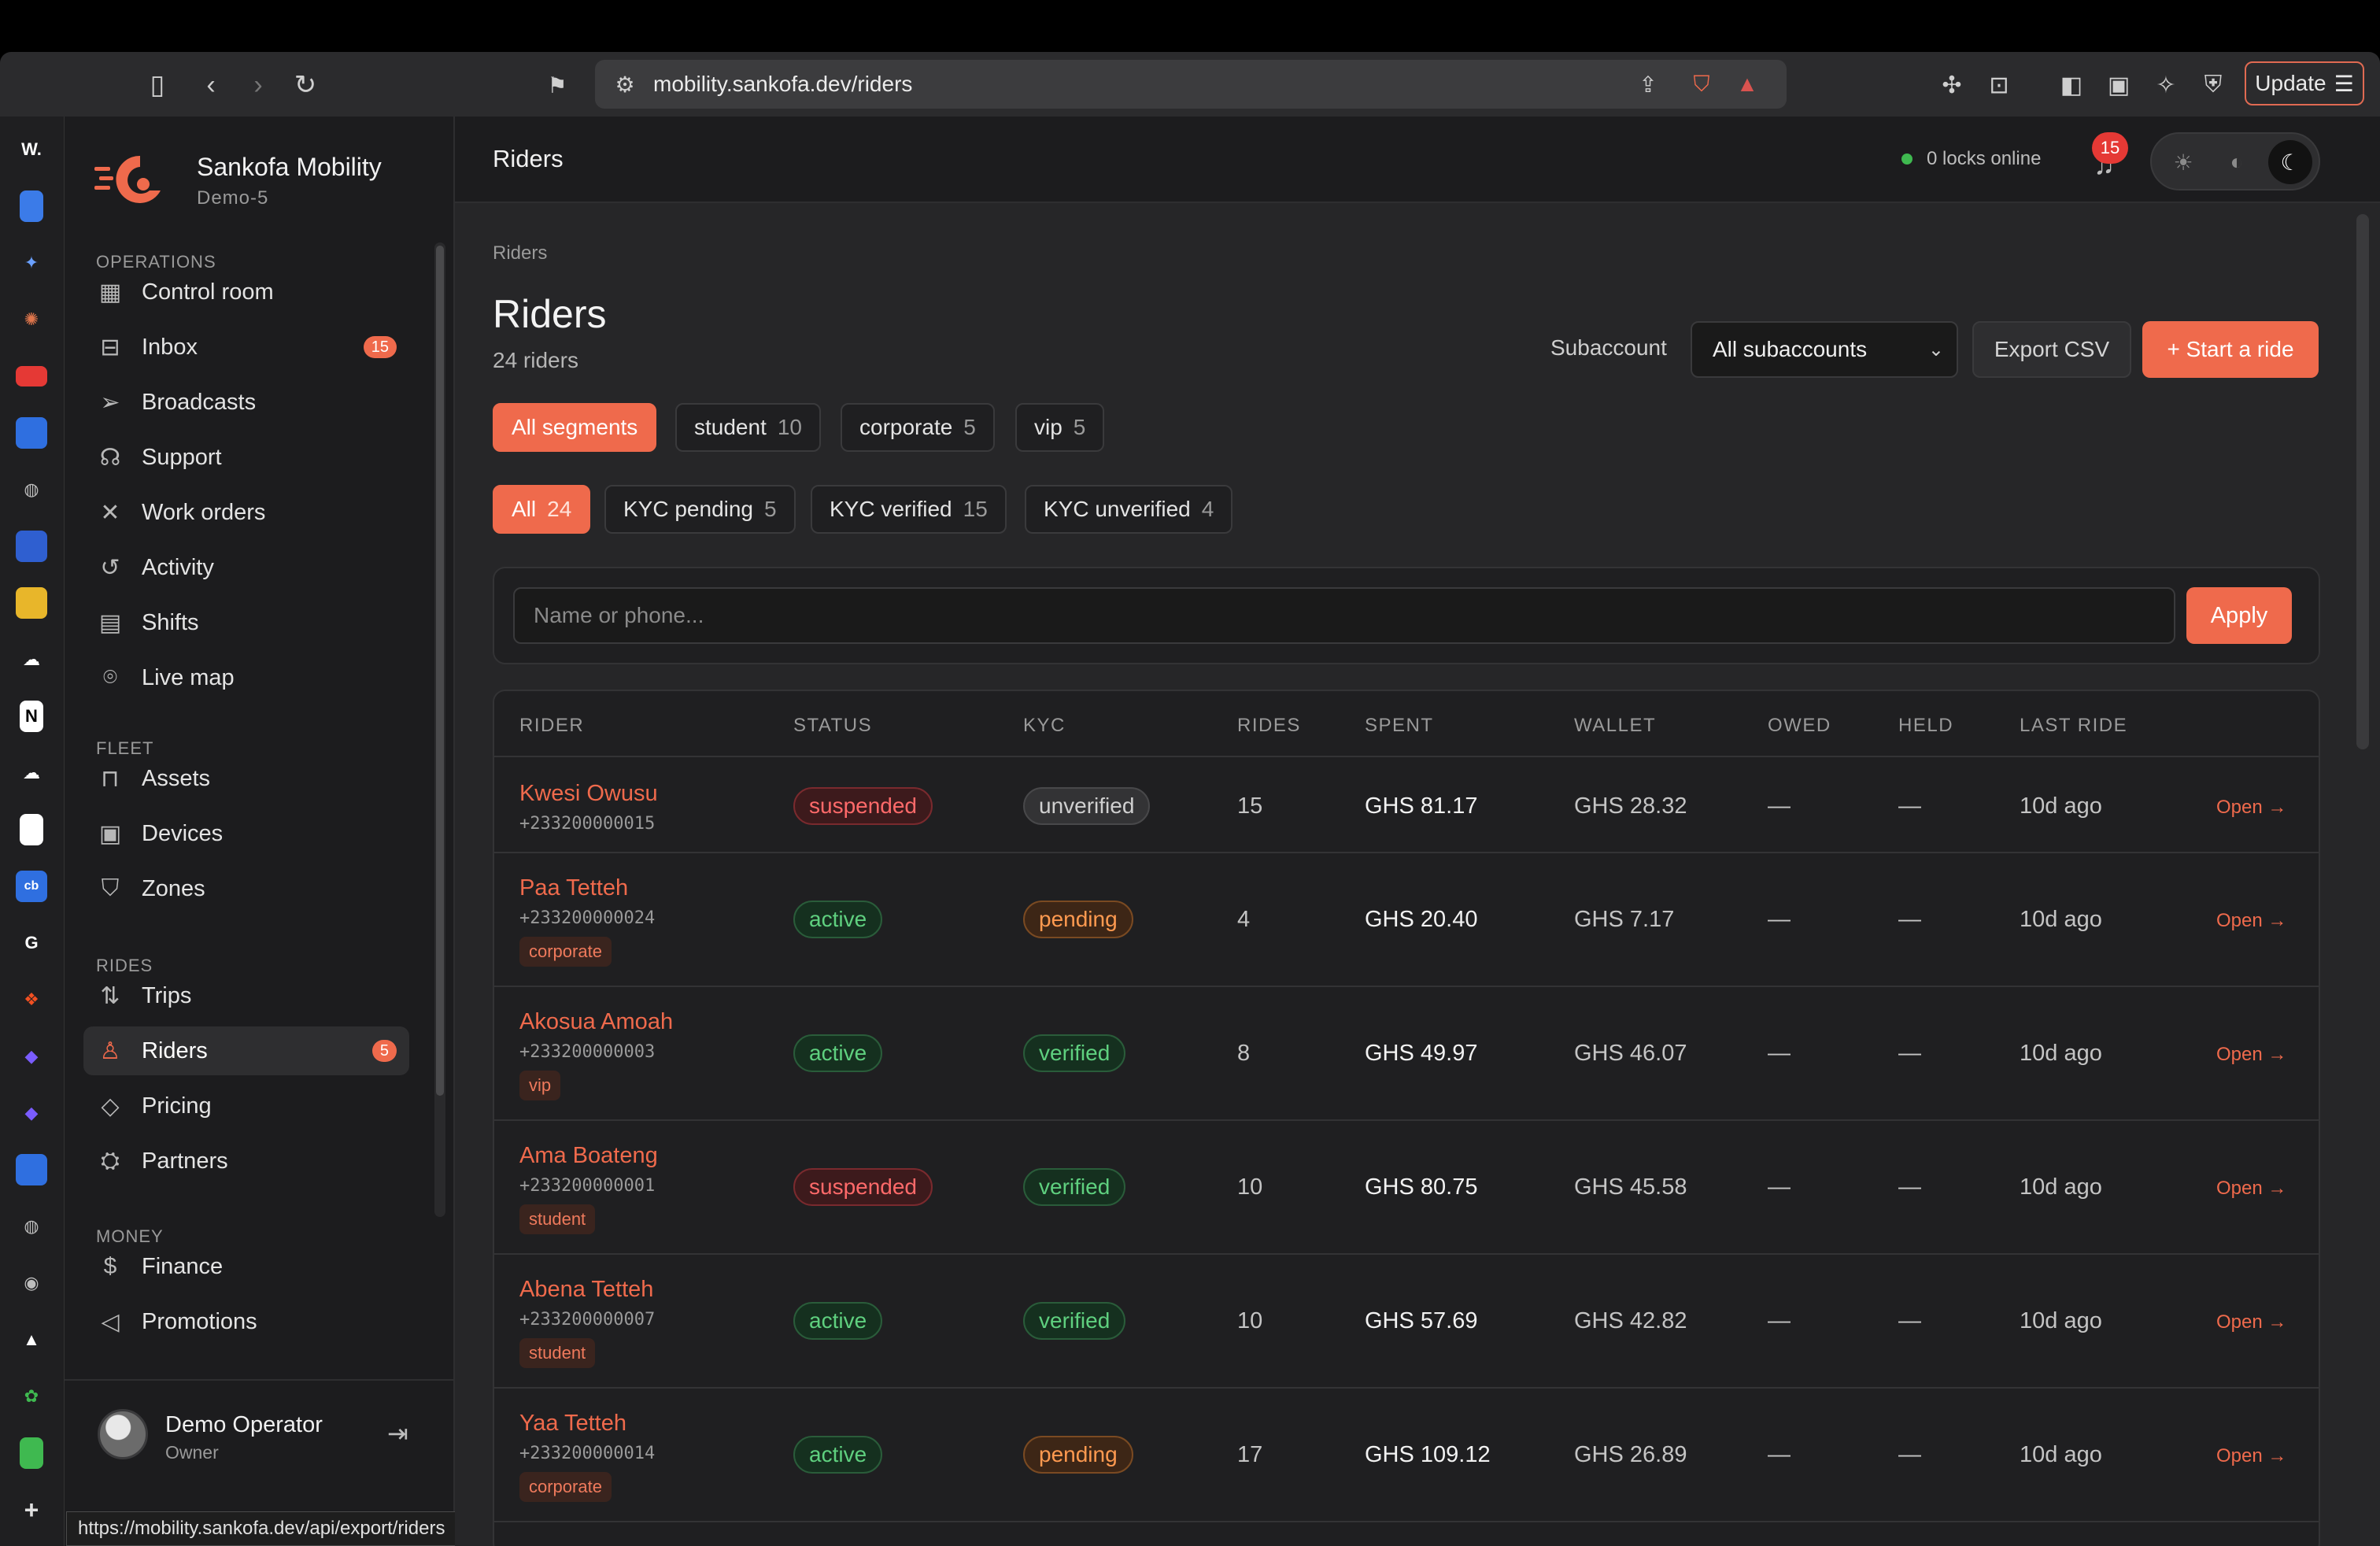  What do you see at coordinates (1615, 726) in the screenshot?
I see `column-header-wallet: WALLET` at bounding box center [1615, 726].